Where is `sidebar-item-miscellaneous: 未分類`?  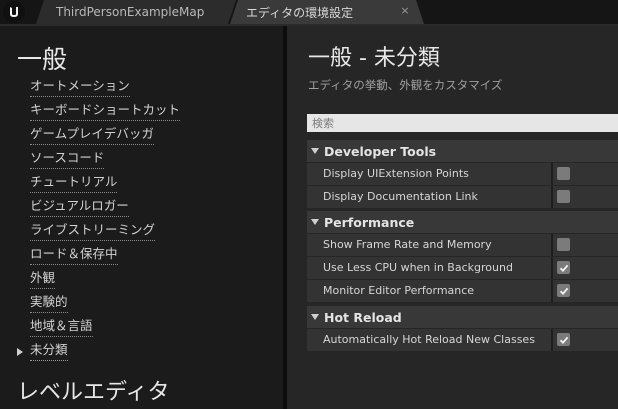
sidebar-item-miscellaneous: 未分類 is located at coordinates (49, 350).